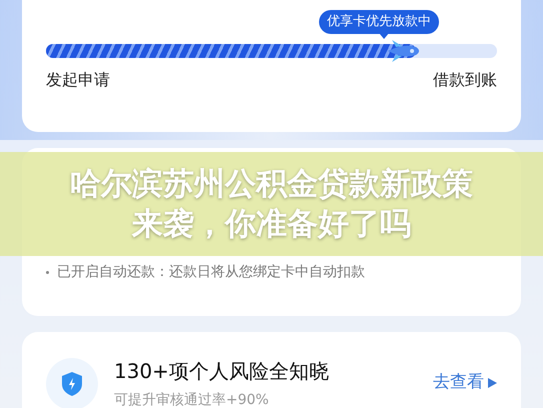 This screenshot has height=408, width=543. I want to click on risk-title: 130+项个人风险全知晓, so click(222, 371).